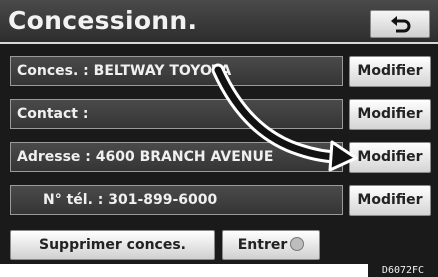 Image resolution: width=438 pixels, height=277 pixels. Describe the element at coordinates (145, 157) in the screenshot. I see `address-text: Adresse : 4600 BRANCH AVENUE` at that location.